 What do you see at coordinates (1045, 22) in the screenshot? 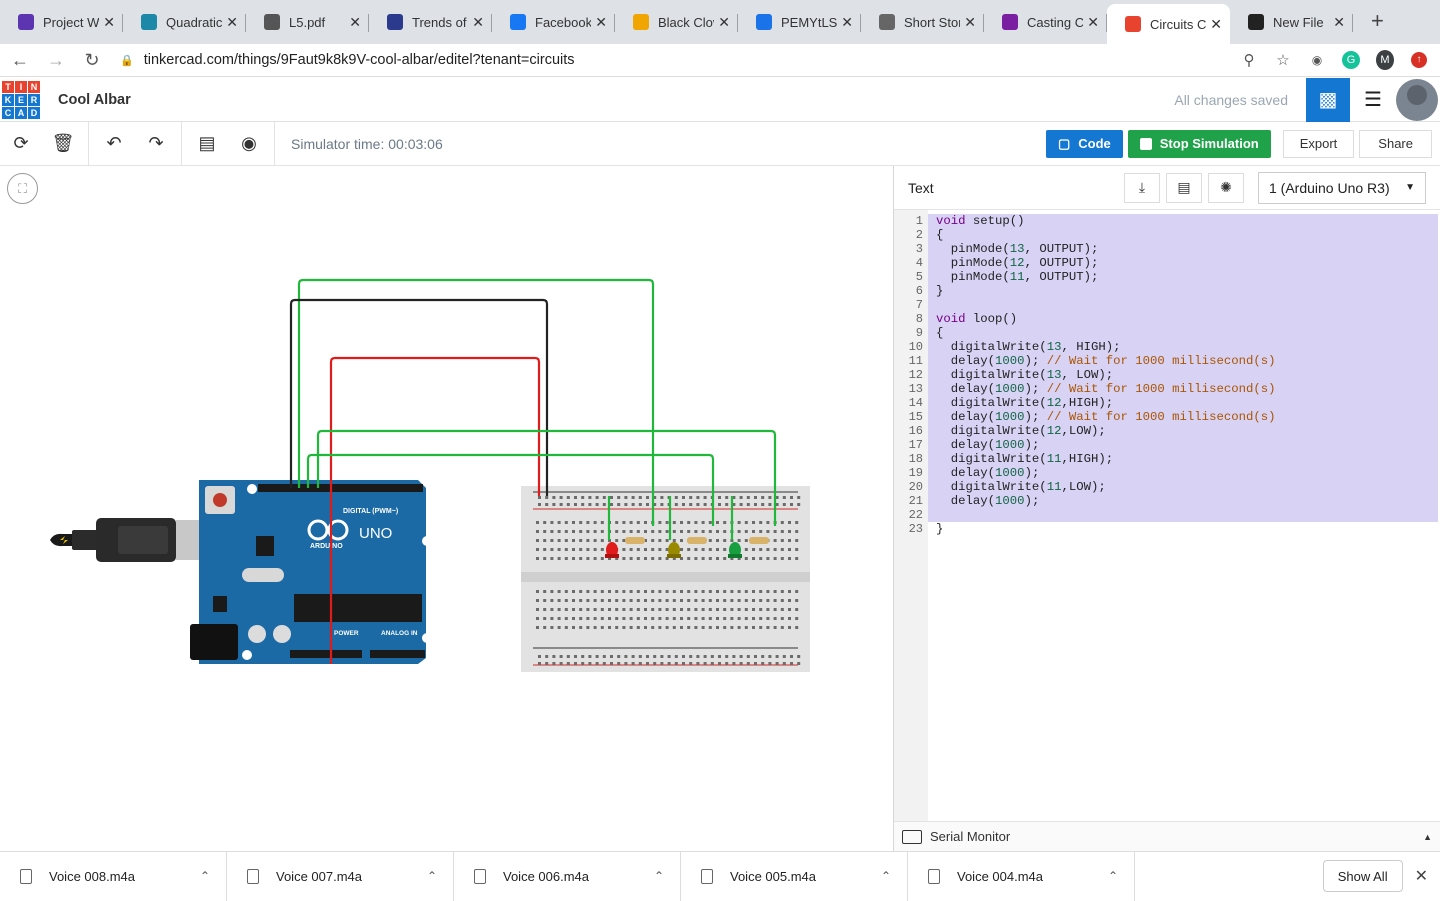
I see `browser-tab: Casting C ✕` at bounding box center [1045, 22].